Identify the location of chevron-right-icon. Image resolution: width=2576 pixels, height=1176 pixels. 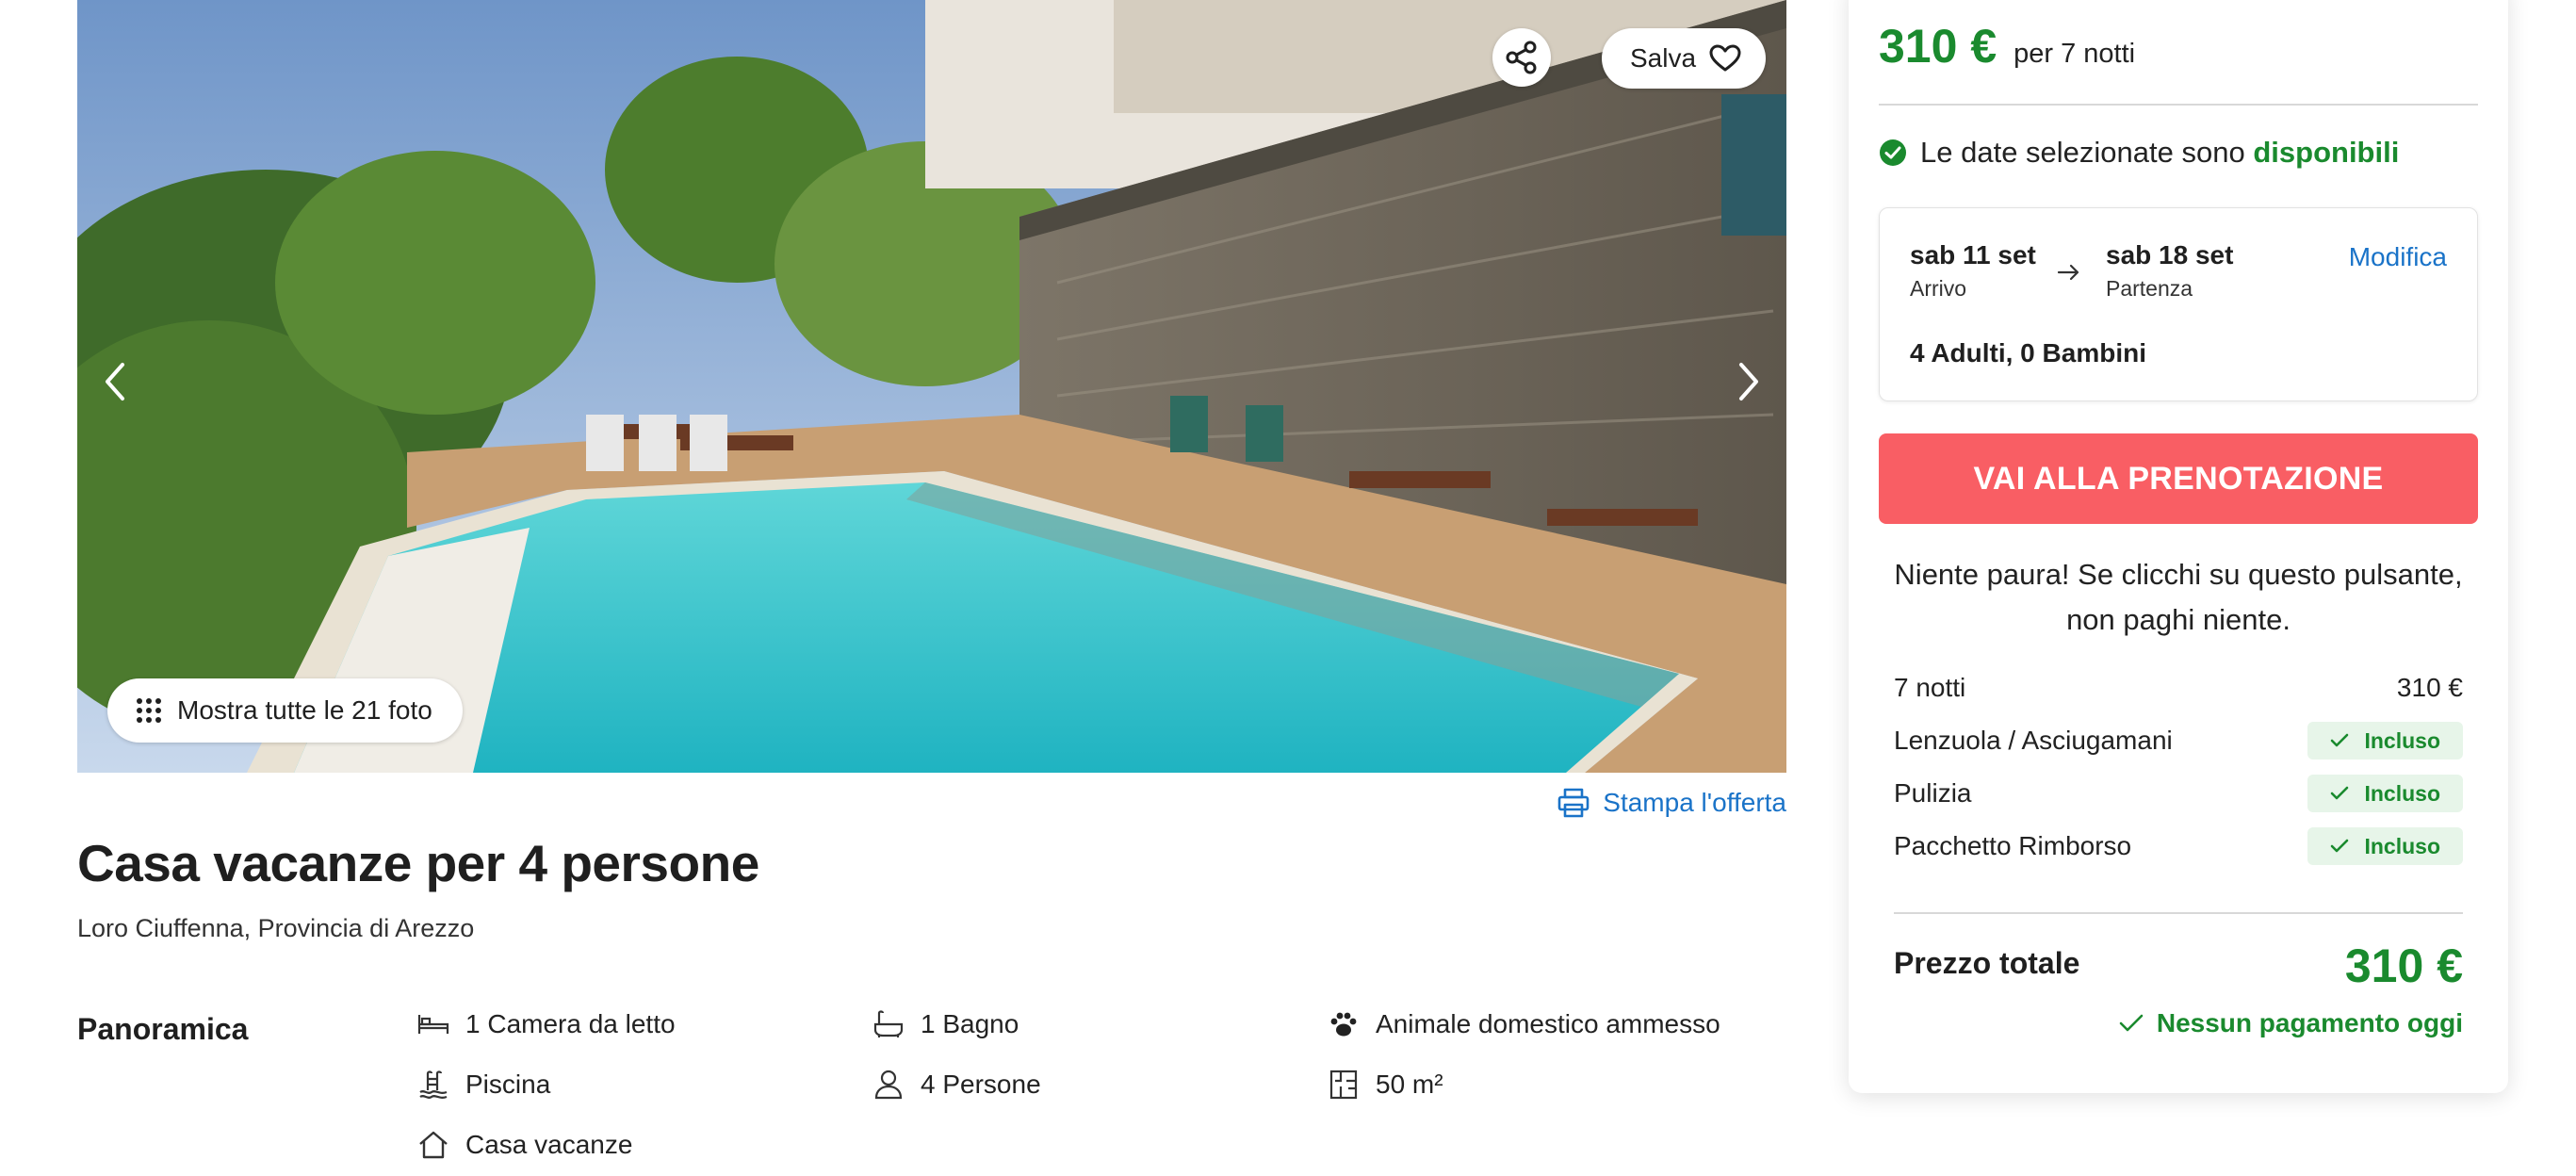
(1748, 381).